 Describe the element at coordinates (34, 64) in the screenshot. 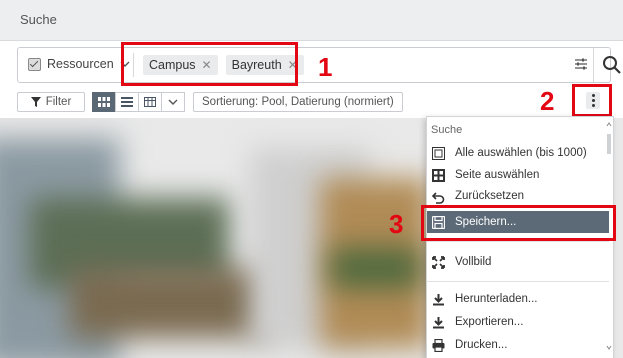

I see `checkbox-icon` at that location.